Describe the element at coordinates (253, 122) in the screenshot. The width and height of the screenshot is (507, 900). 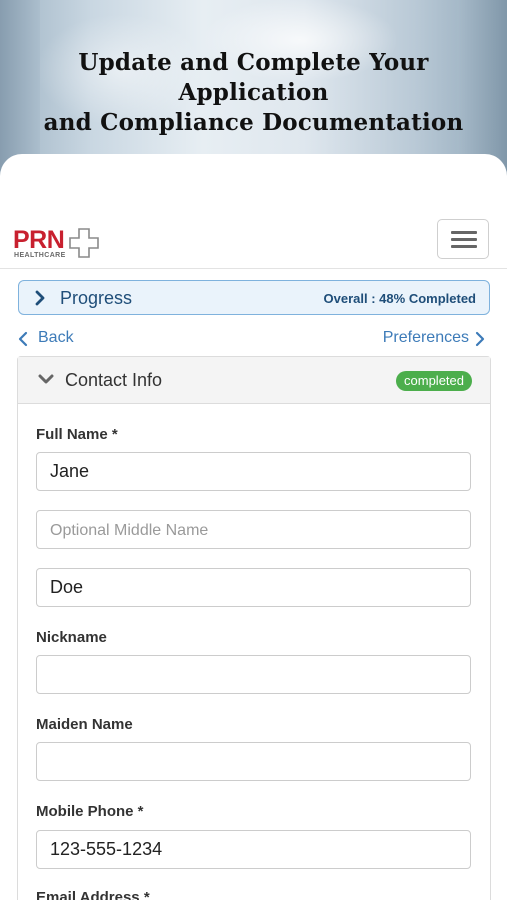
I see `hero-title-line-2: and Compliance Documentation` at that location.